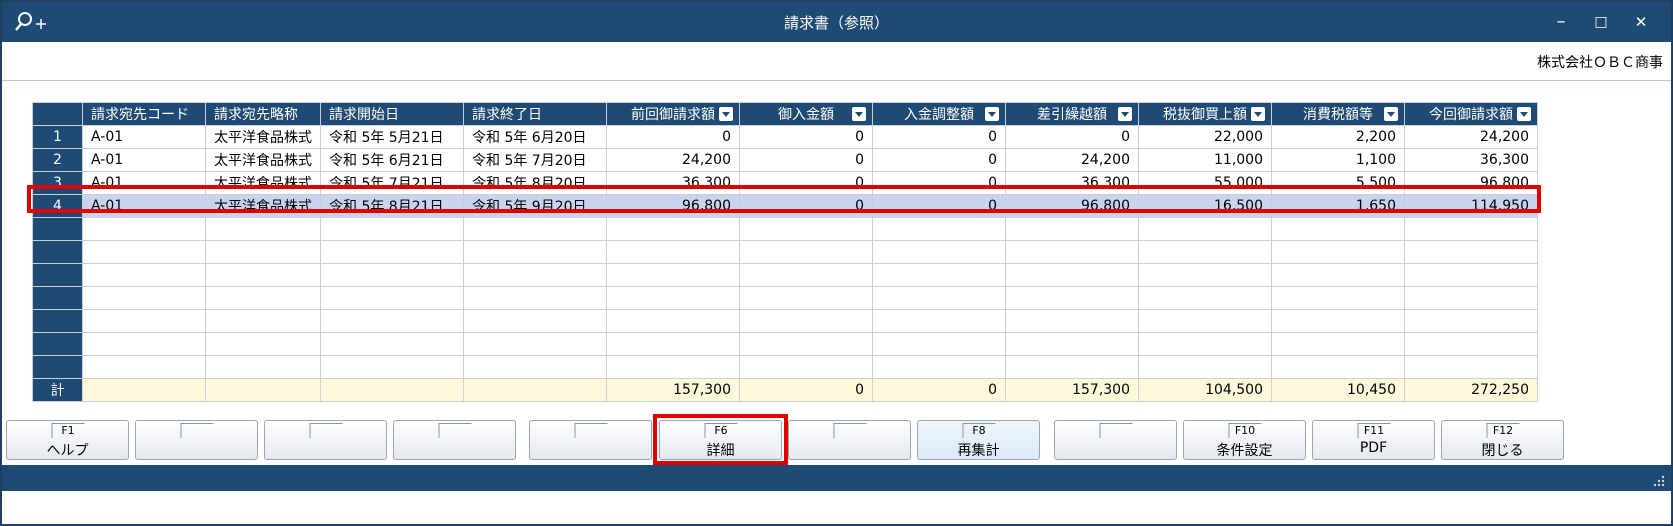 The height and width of the screenshot is (526, 1673). Describe the element at coordinates (720, 440) in the screenshot. I see `f6-detail-button: F6 詳細` at that location.